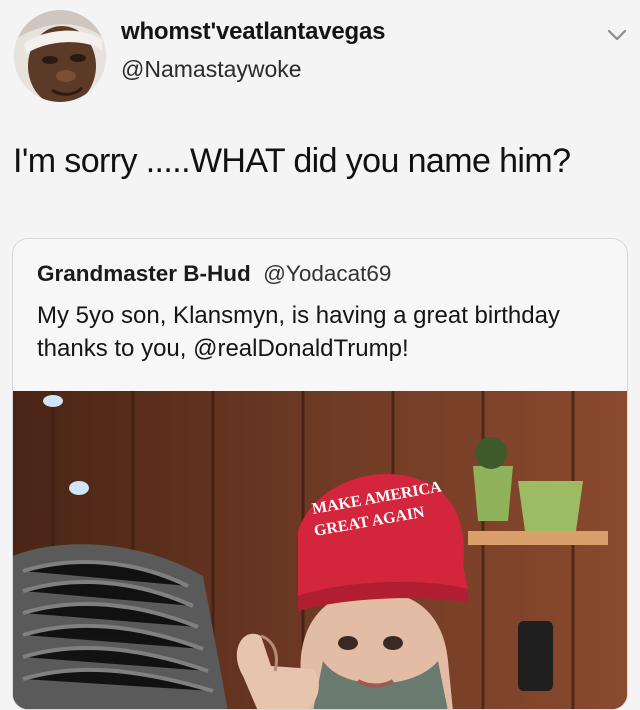 This screenshot has height=710, width=640. Describe the element at coordinates (144, 273) in the screenshot. I see `quoted-display-name: Grandmaster B-Hud` at that location.